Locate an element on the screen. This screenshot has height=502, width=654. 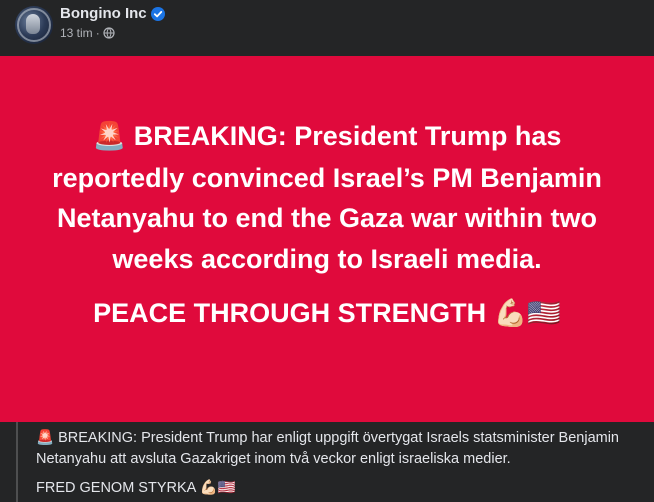
translation-slogan-text: FRED GENOM STYRKA is located at coordinates (116, 488).